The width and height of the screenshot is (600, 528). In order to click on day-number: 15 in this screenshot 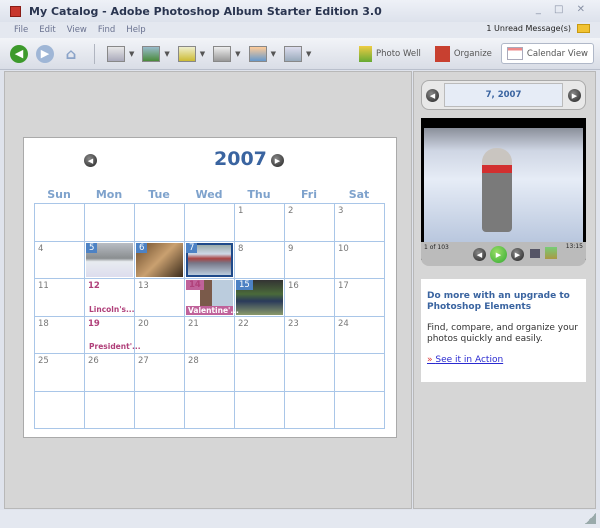, I will do `click(244, 285)`.